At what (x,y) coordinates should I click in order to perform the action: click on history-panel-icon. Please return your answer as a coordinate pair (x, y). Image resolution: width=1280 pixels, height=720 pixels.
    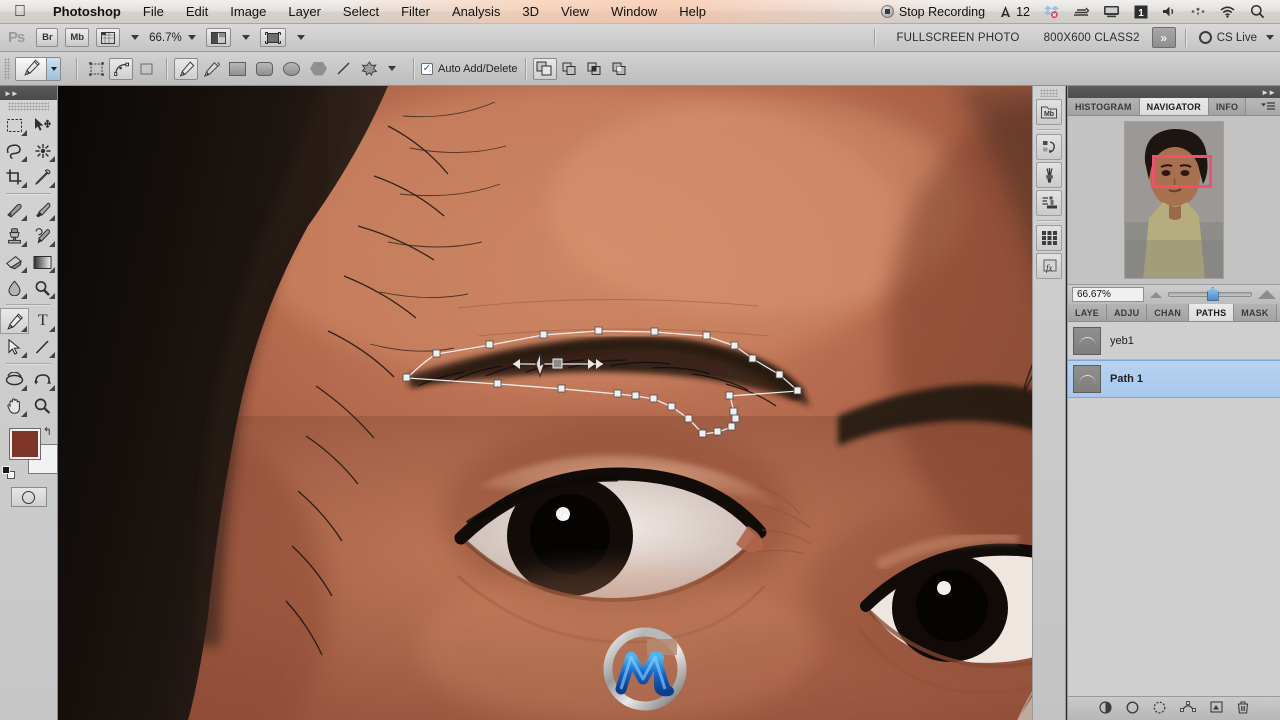
    Looking at the image, I should click on (1049, 147).